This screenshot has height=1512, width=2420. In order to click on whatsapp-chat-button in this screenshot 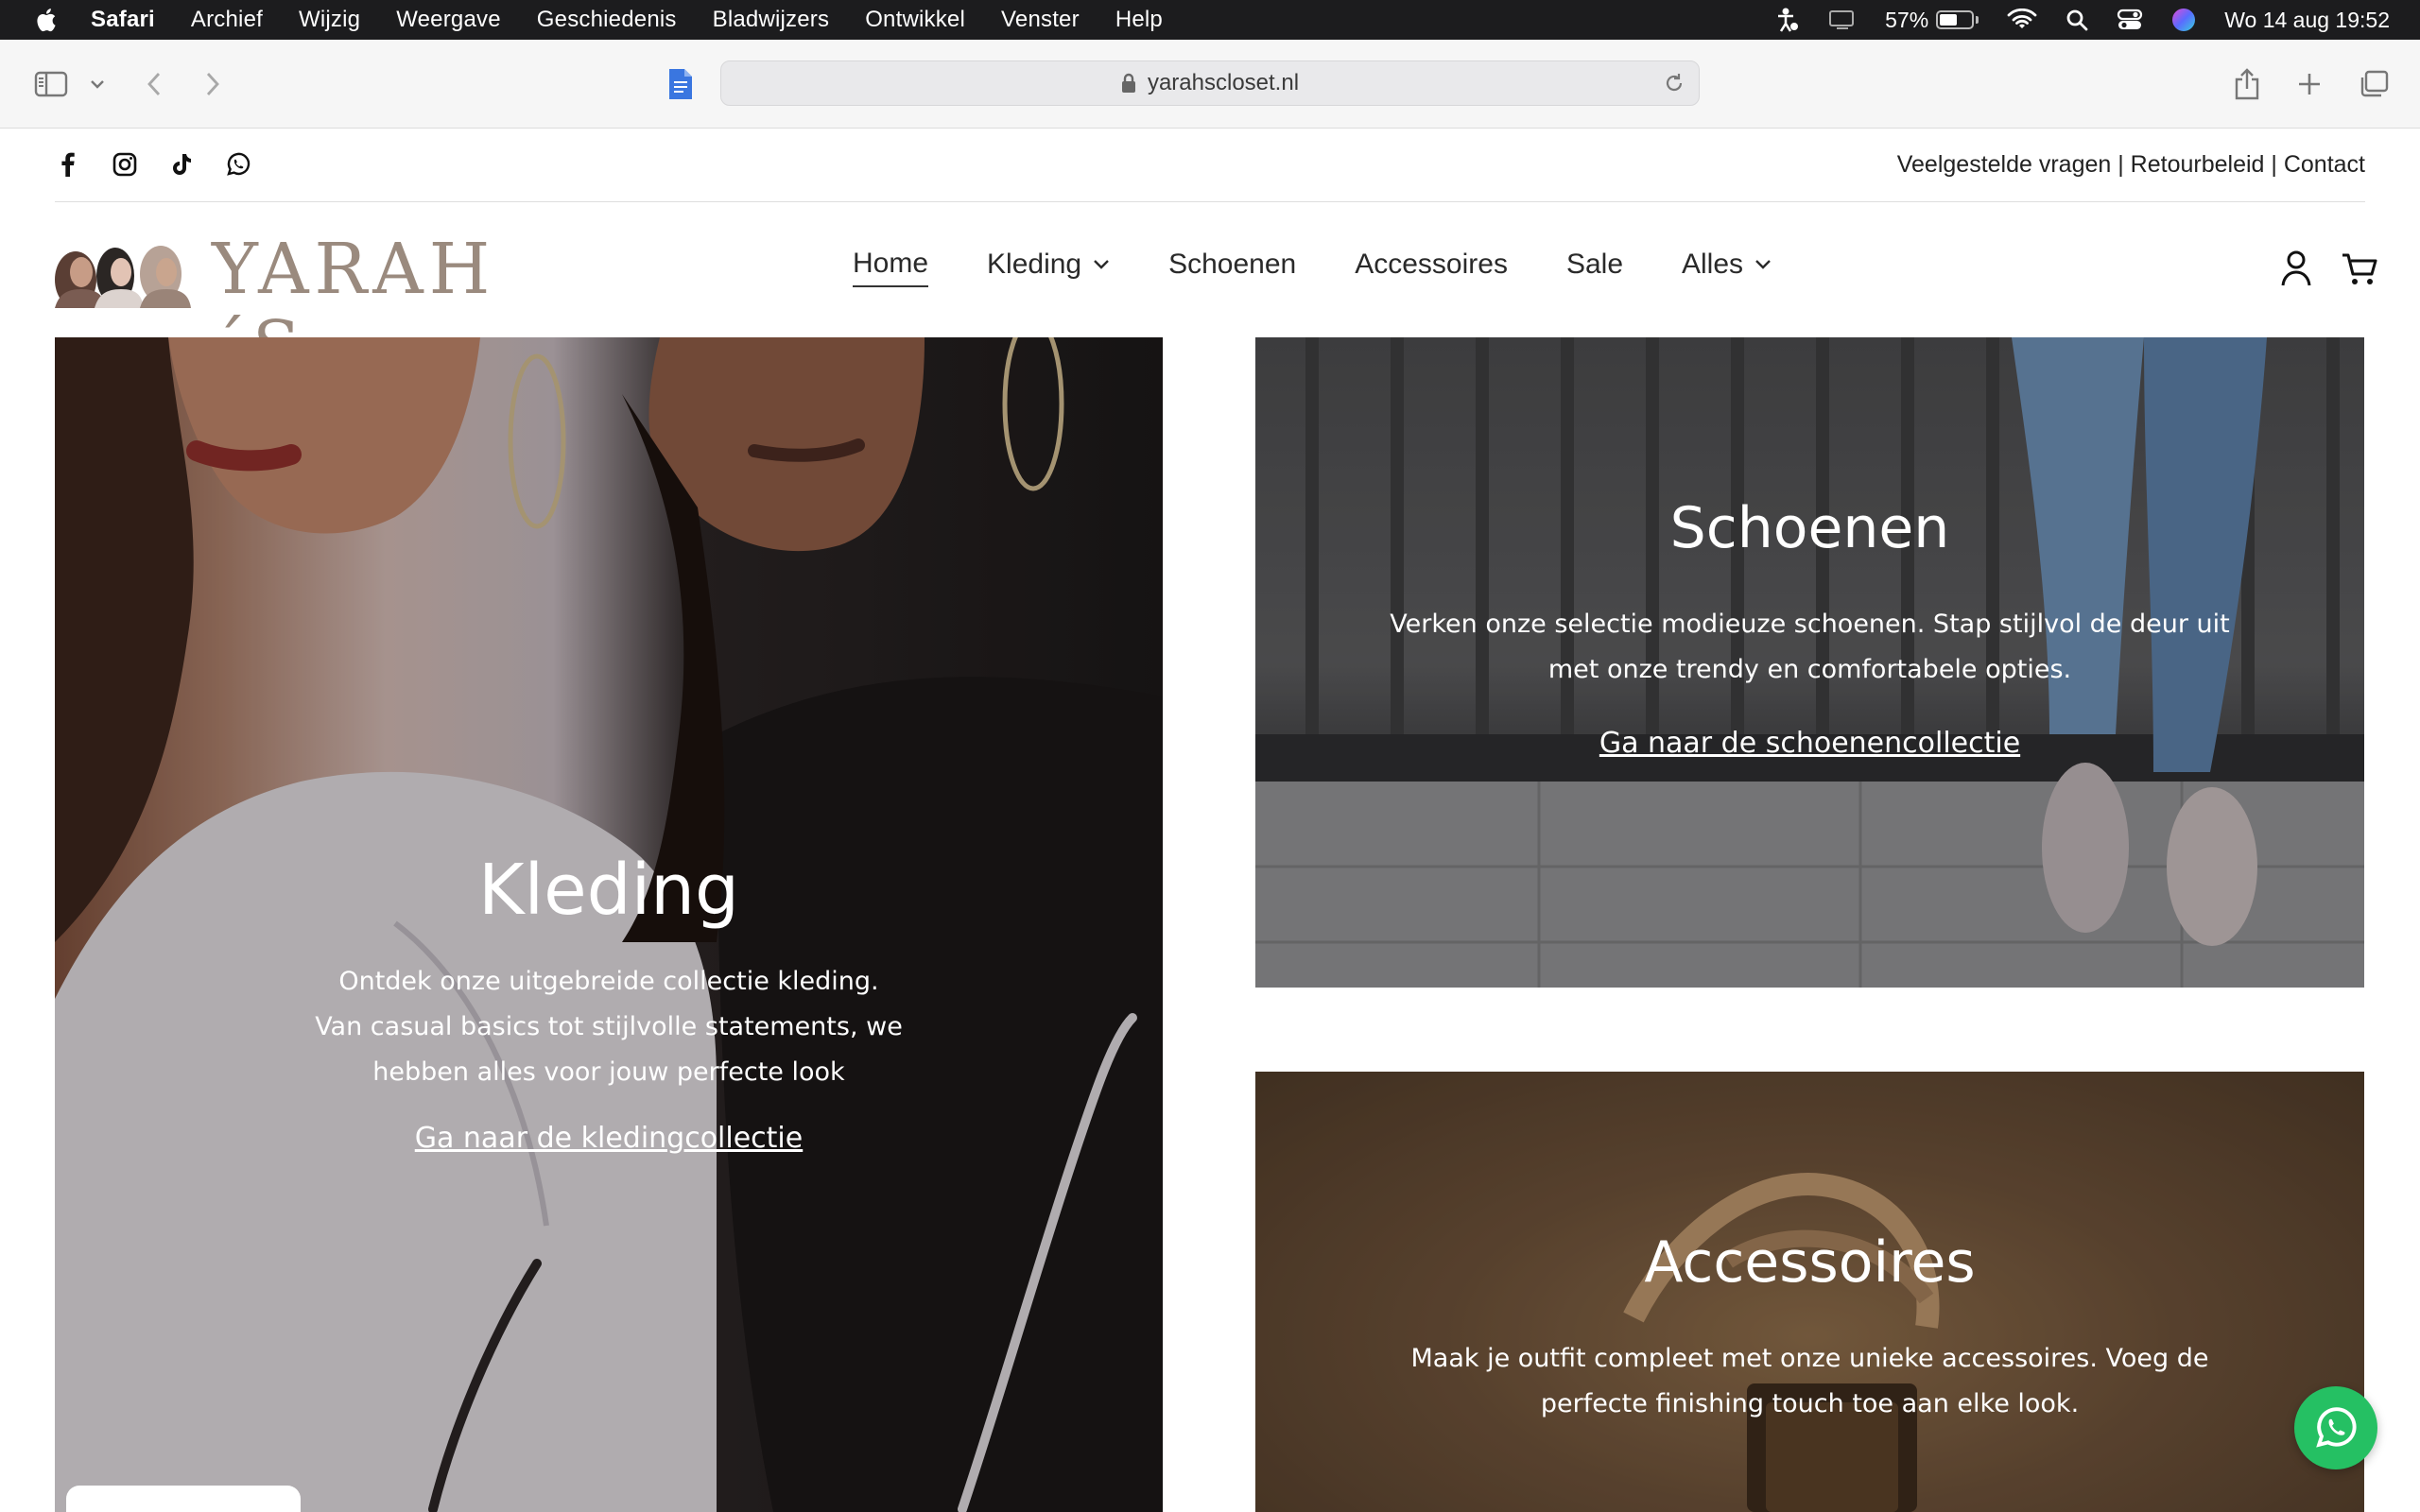, I will do `click(2335, 1427)`.